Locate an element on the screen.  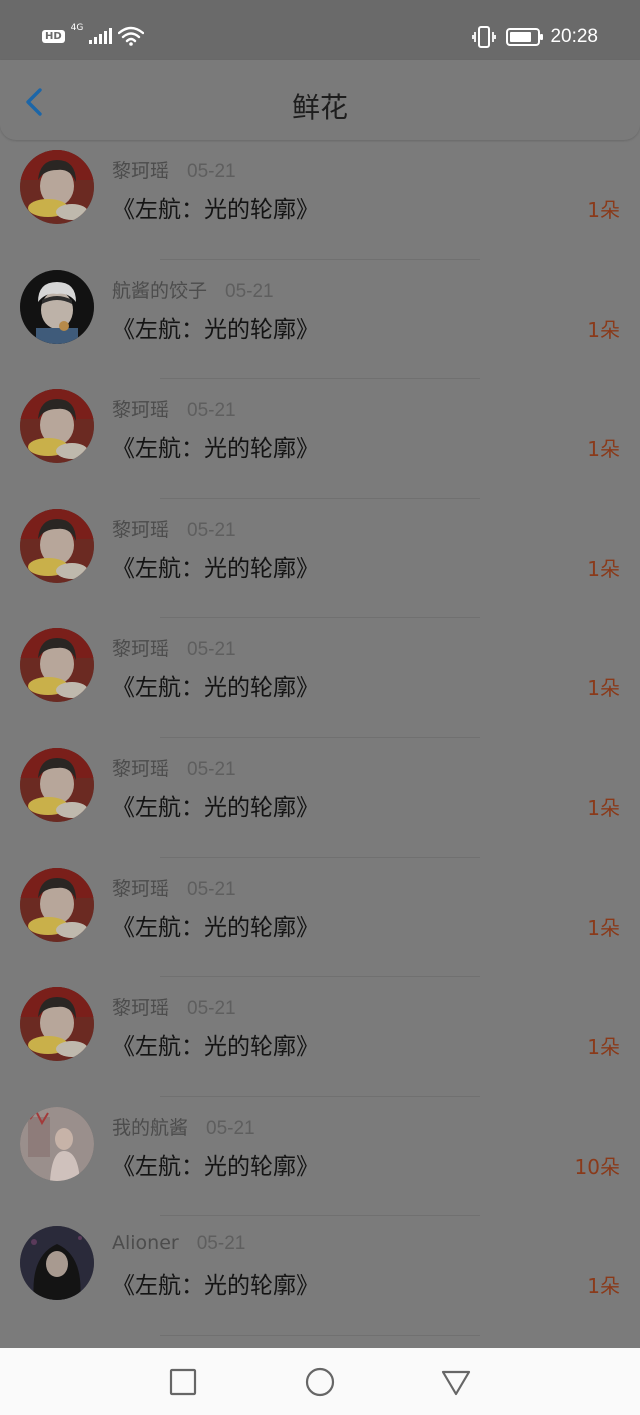
signal-icon is located at coordinates (101, 36).